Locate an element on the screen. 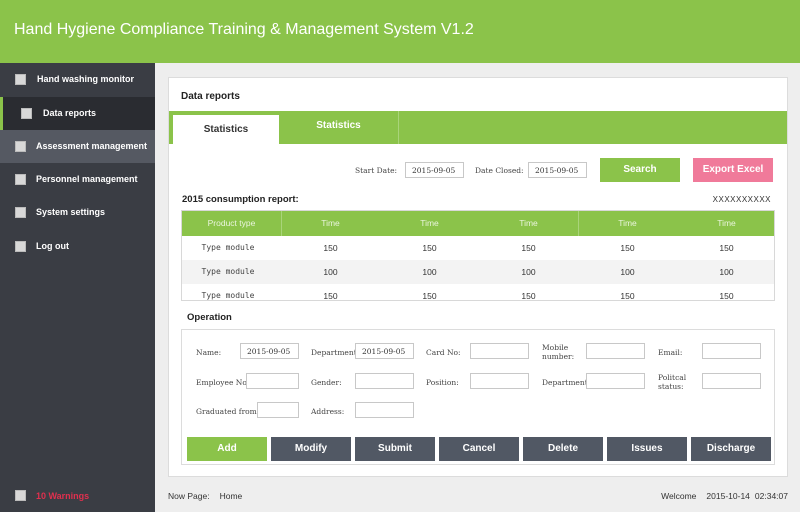 This screenshot has height=512, width=800. current-time: 02:34:07 is located at coordinates (771, 496).